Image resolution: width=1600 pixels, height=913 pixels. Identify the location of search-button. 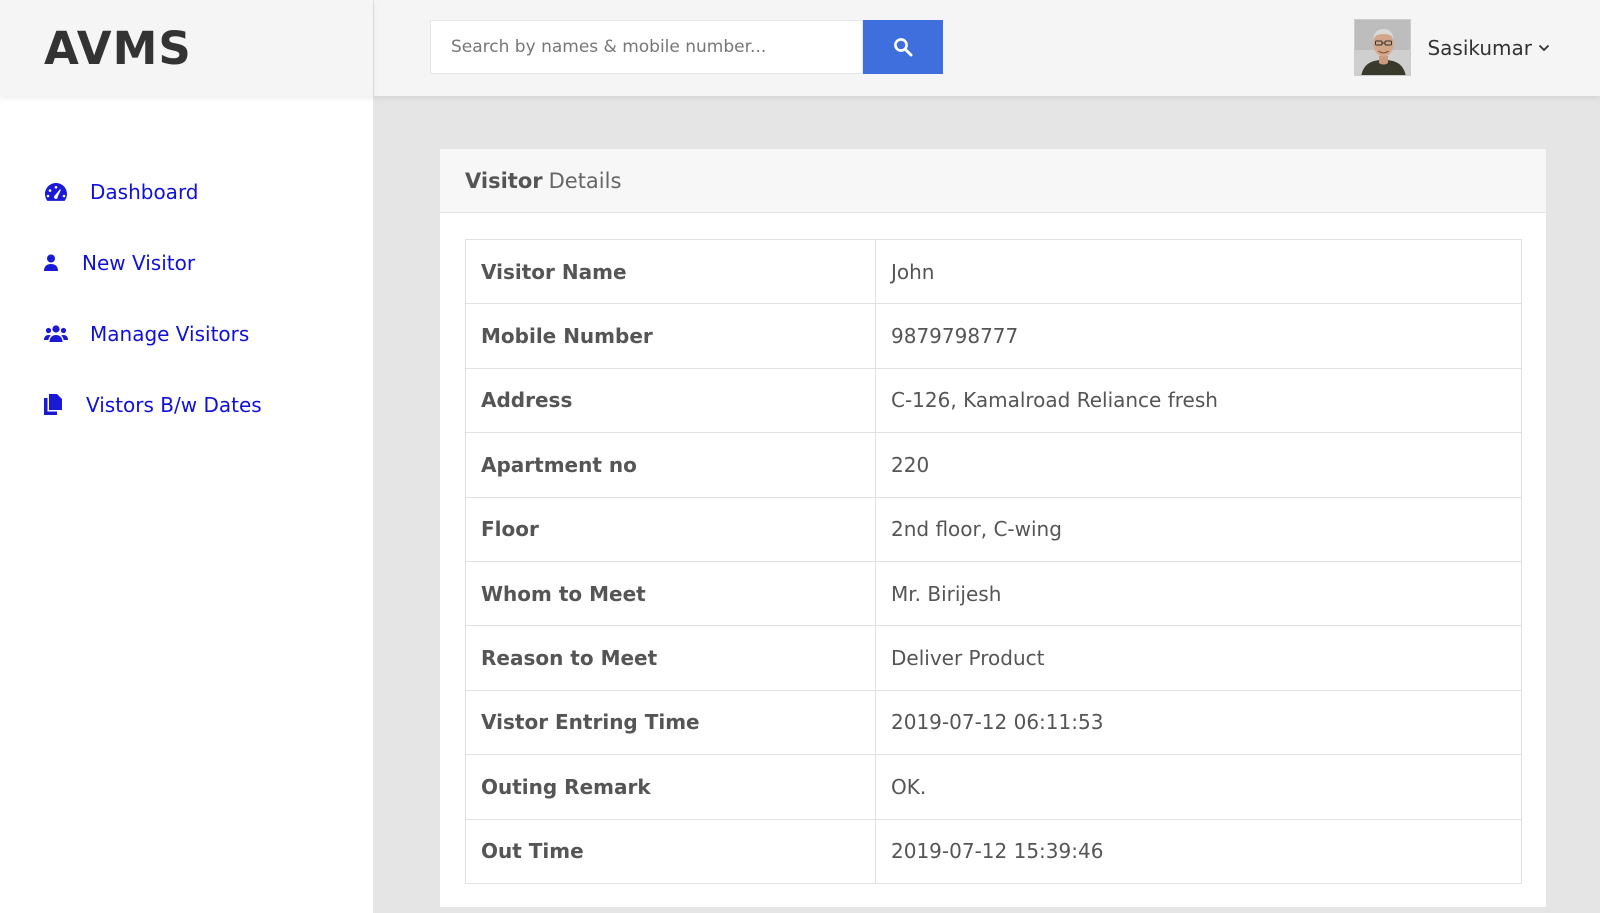
(903, 47).